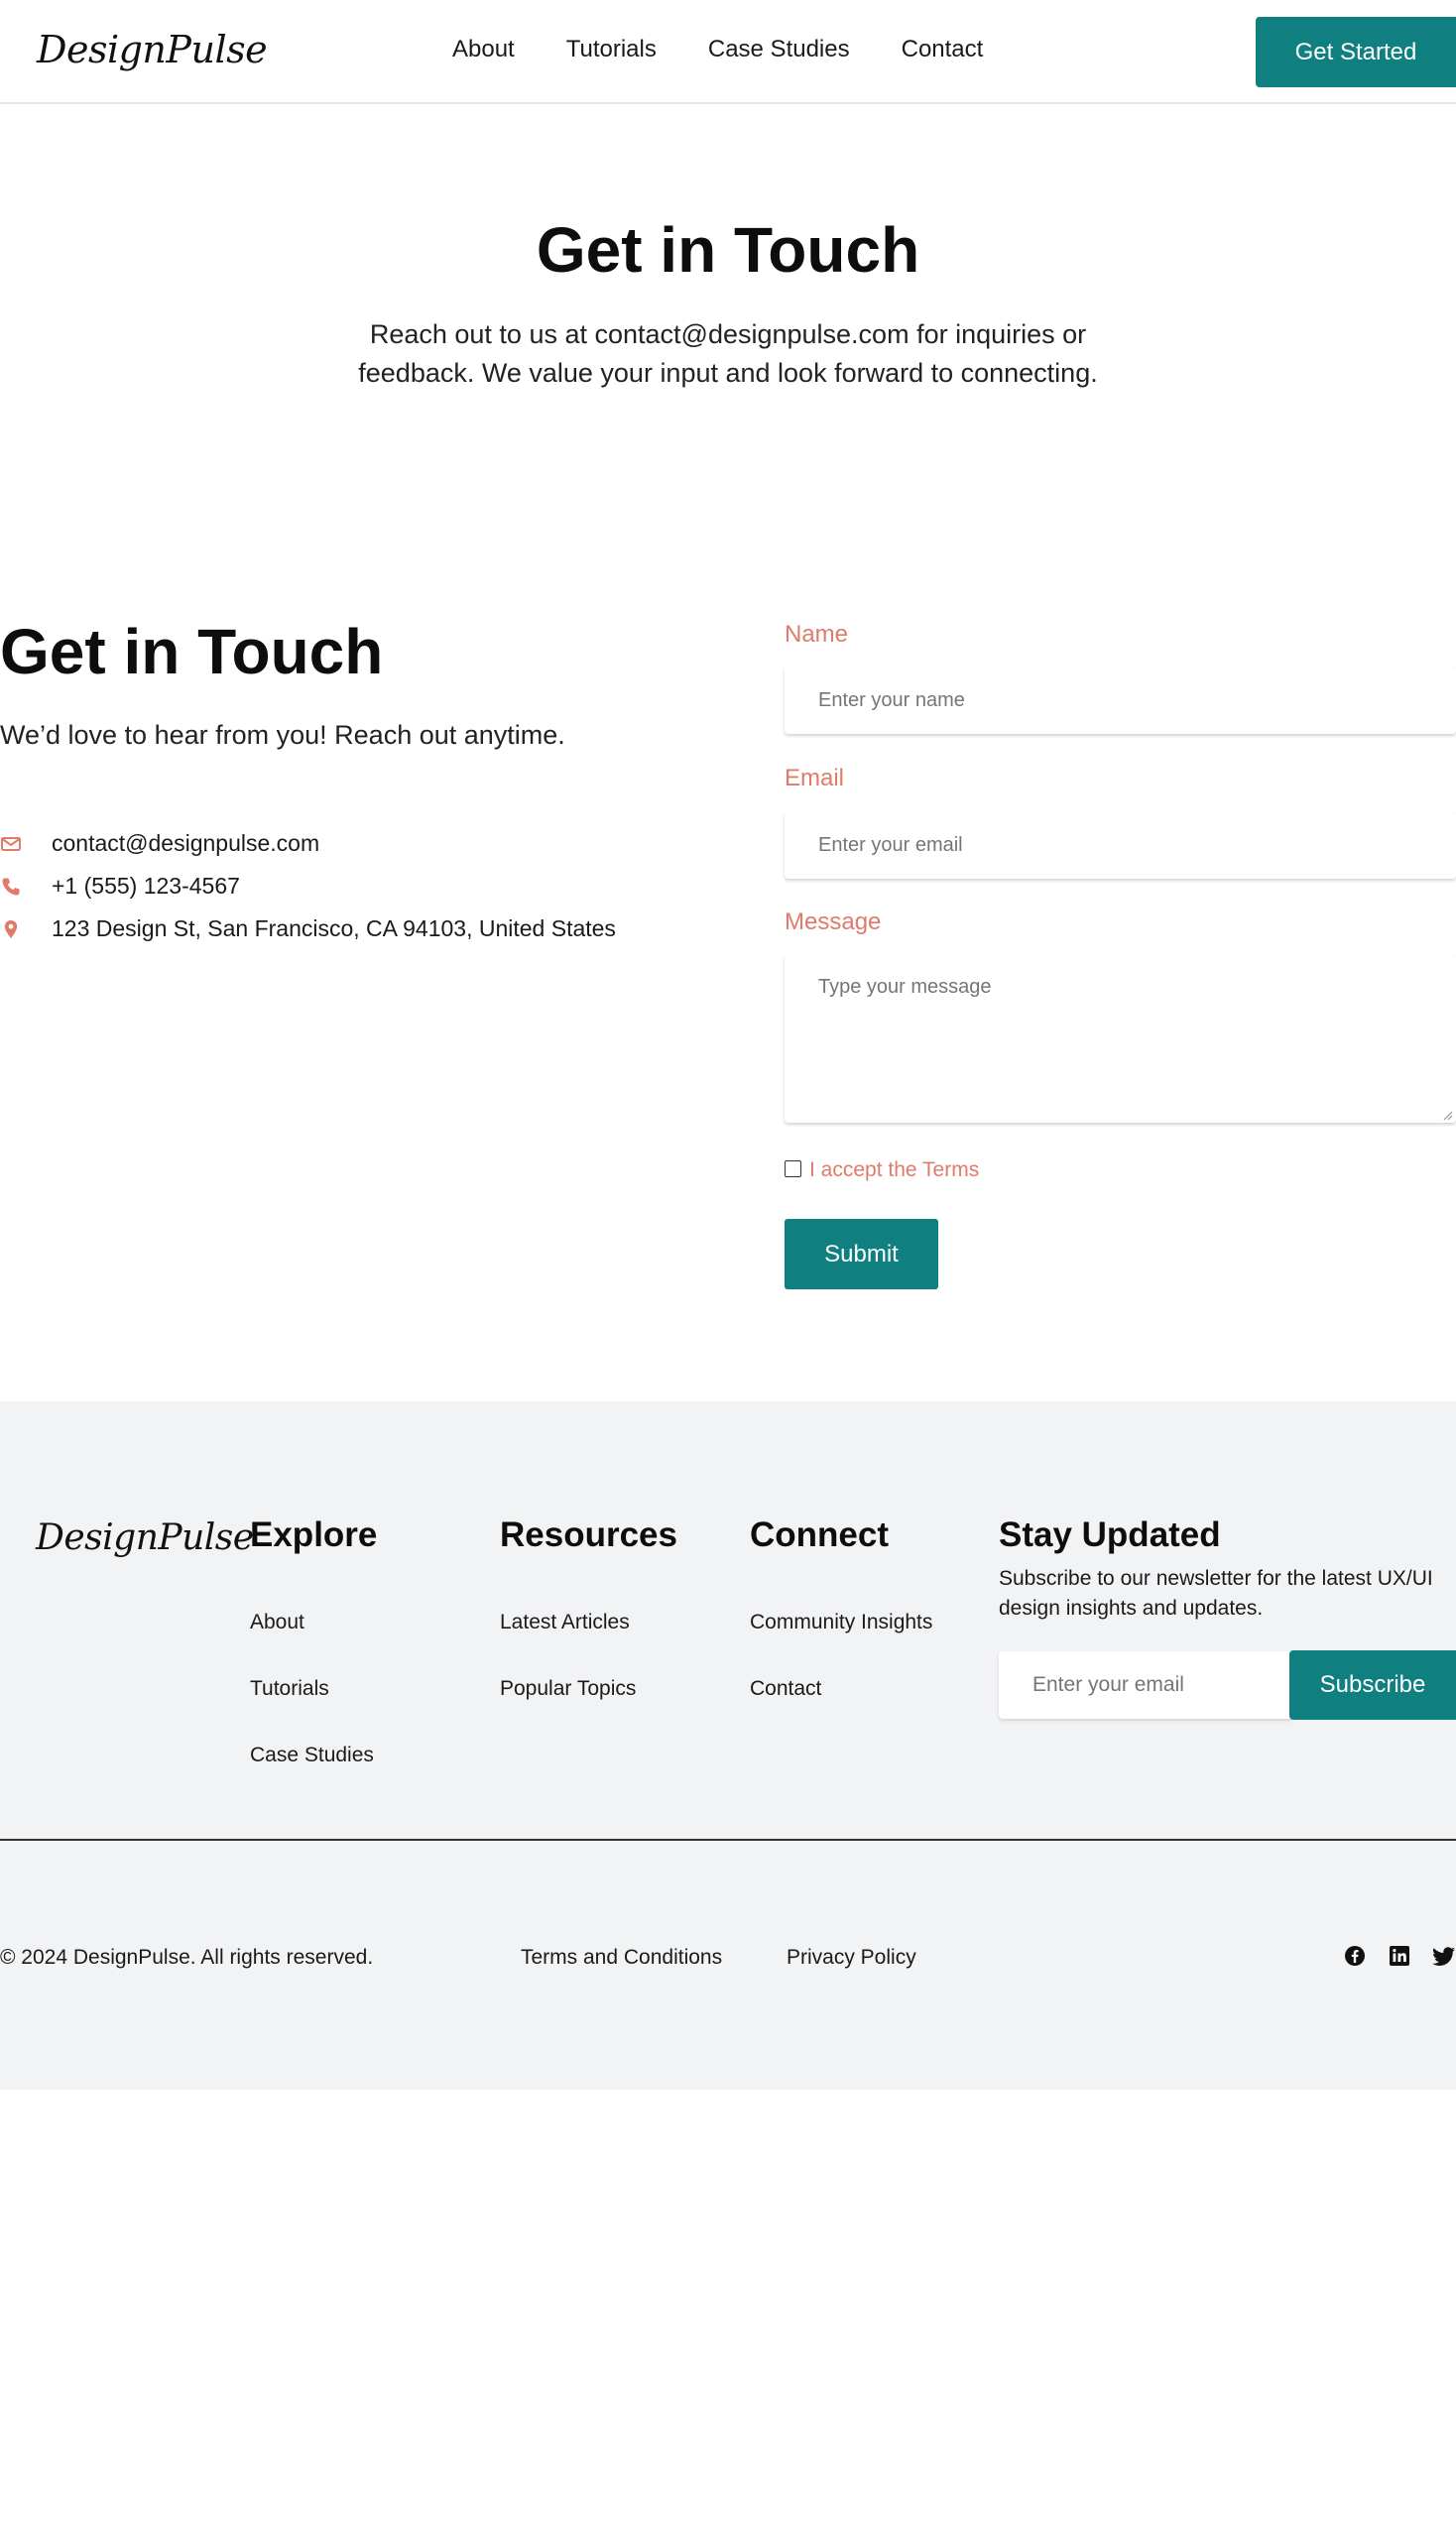  I want to click on footer-link-latest-articles: Latest Articles, so click(565, 1623).